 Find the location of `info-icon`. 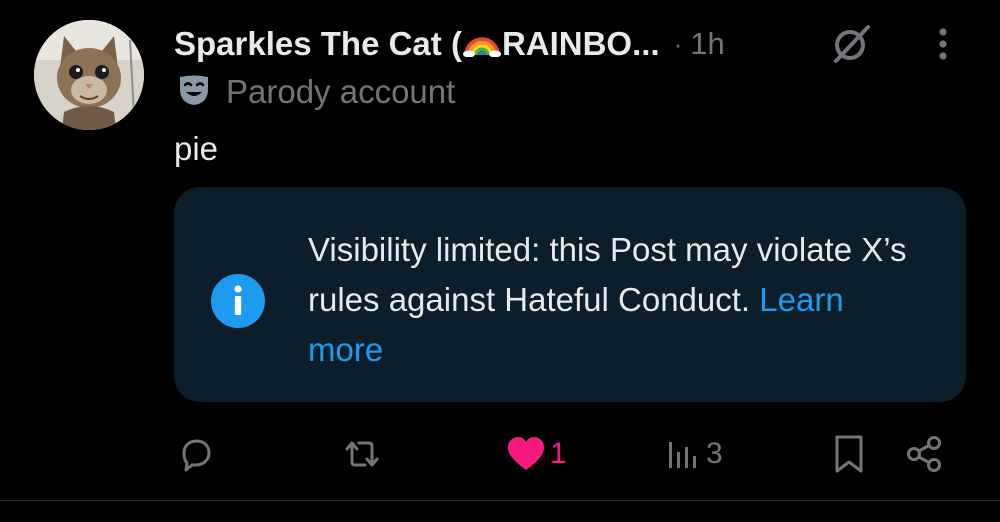

info-icon is located at coordinates (238, 301).